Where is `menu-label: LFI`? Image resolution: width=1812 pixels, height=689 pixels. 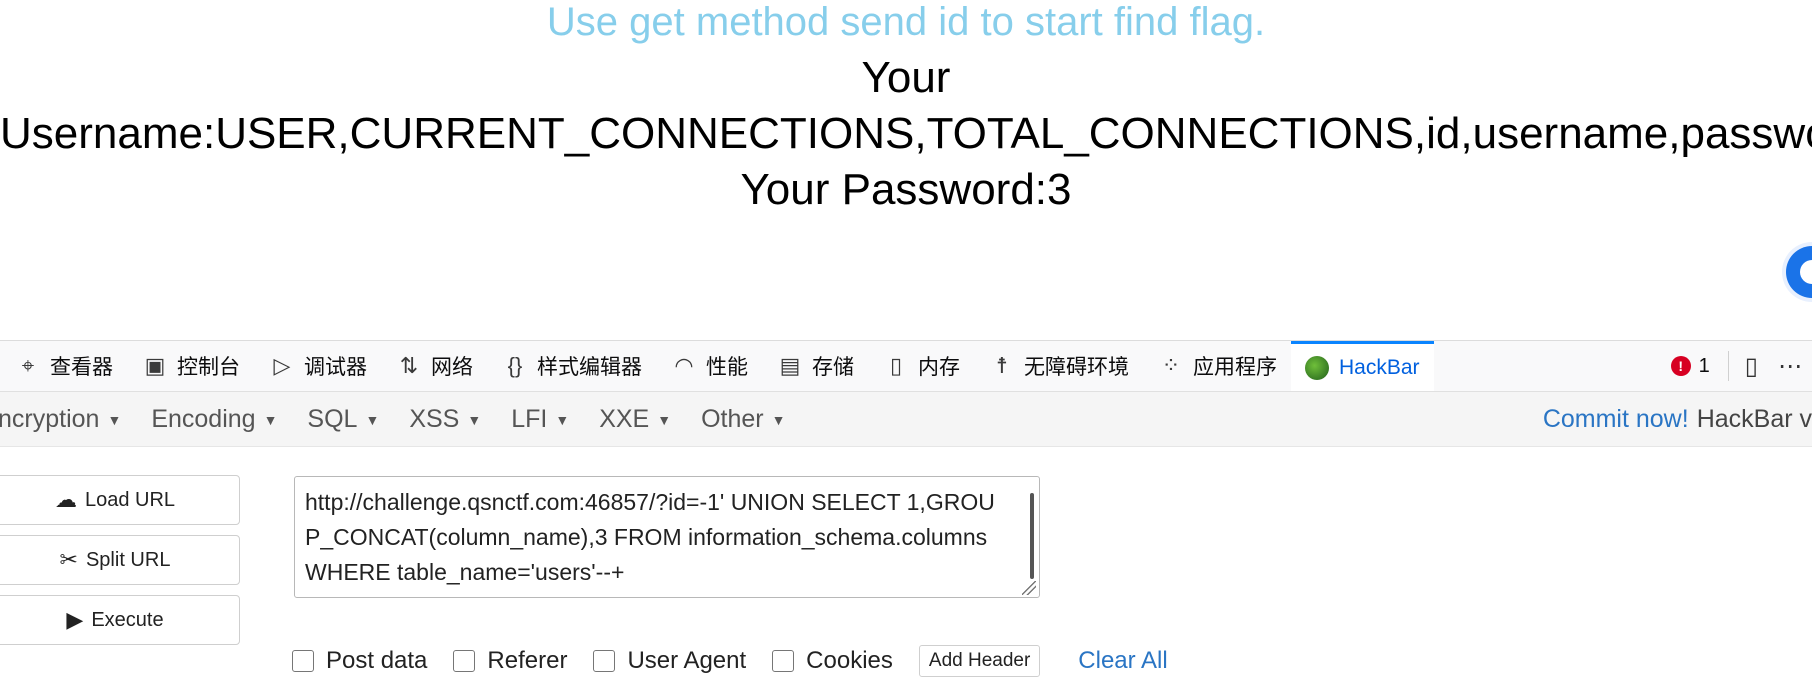
menu-label: LFI is located at coordinates (529, 418).